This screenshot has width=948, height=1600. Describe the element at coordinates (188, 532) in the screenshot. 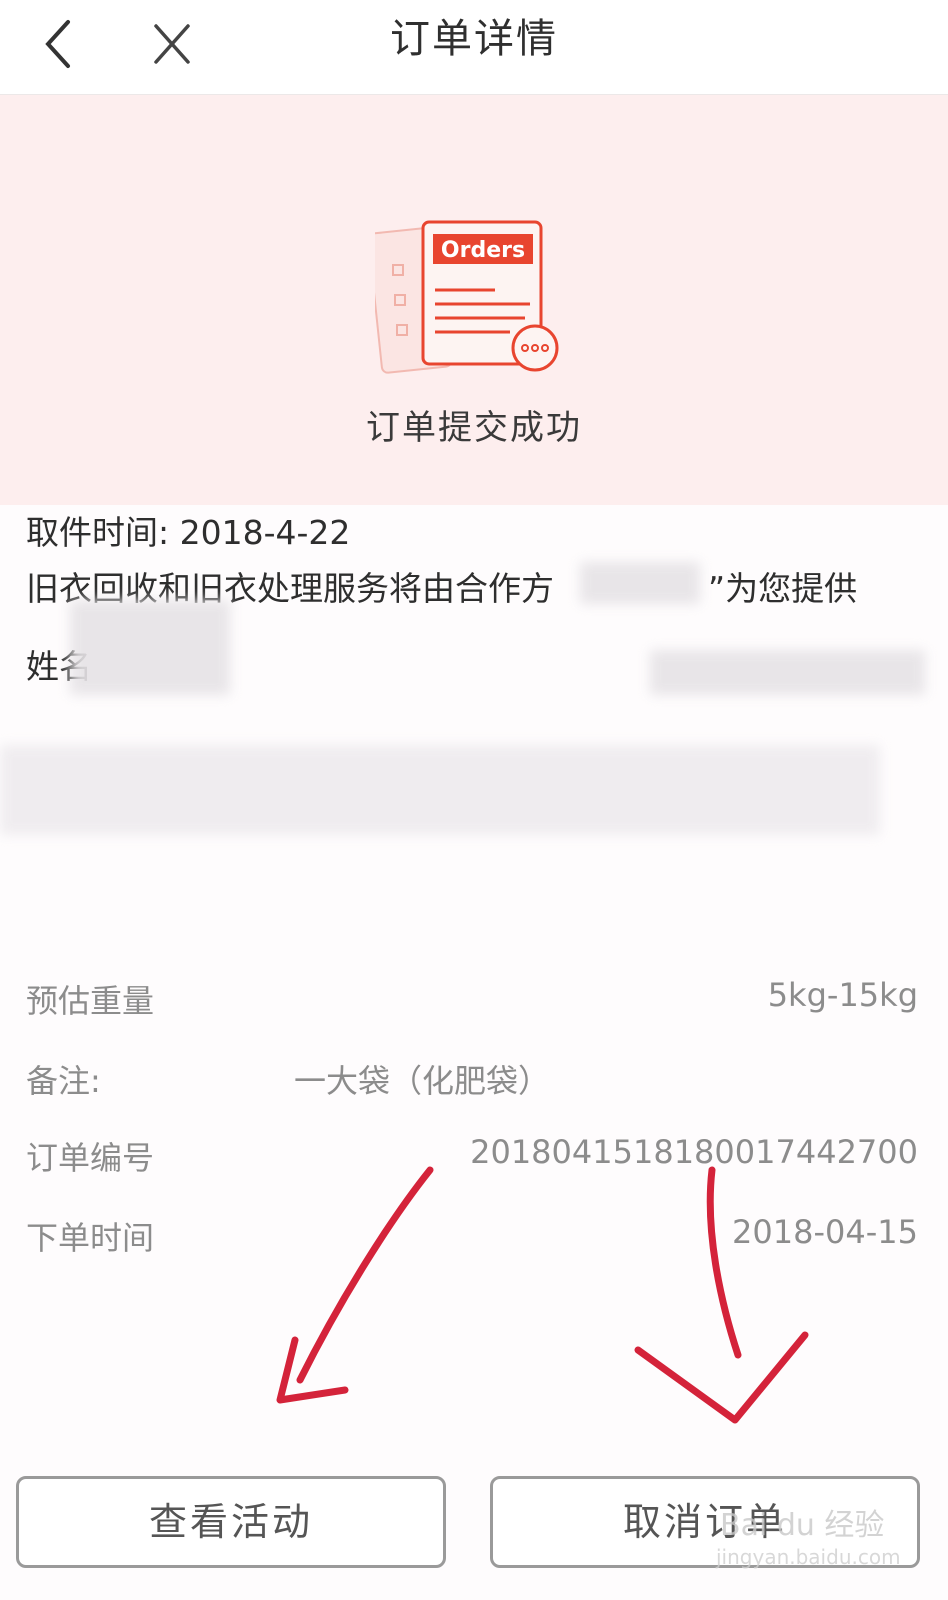

I see `pickup-time: 取件时间: 2018-4-22` at that location.